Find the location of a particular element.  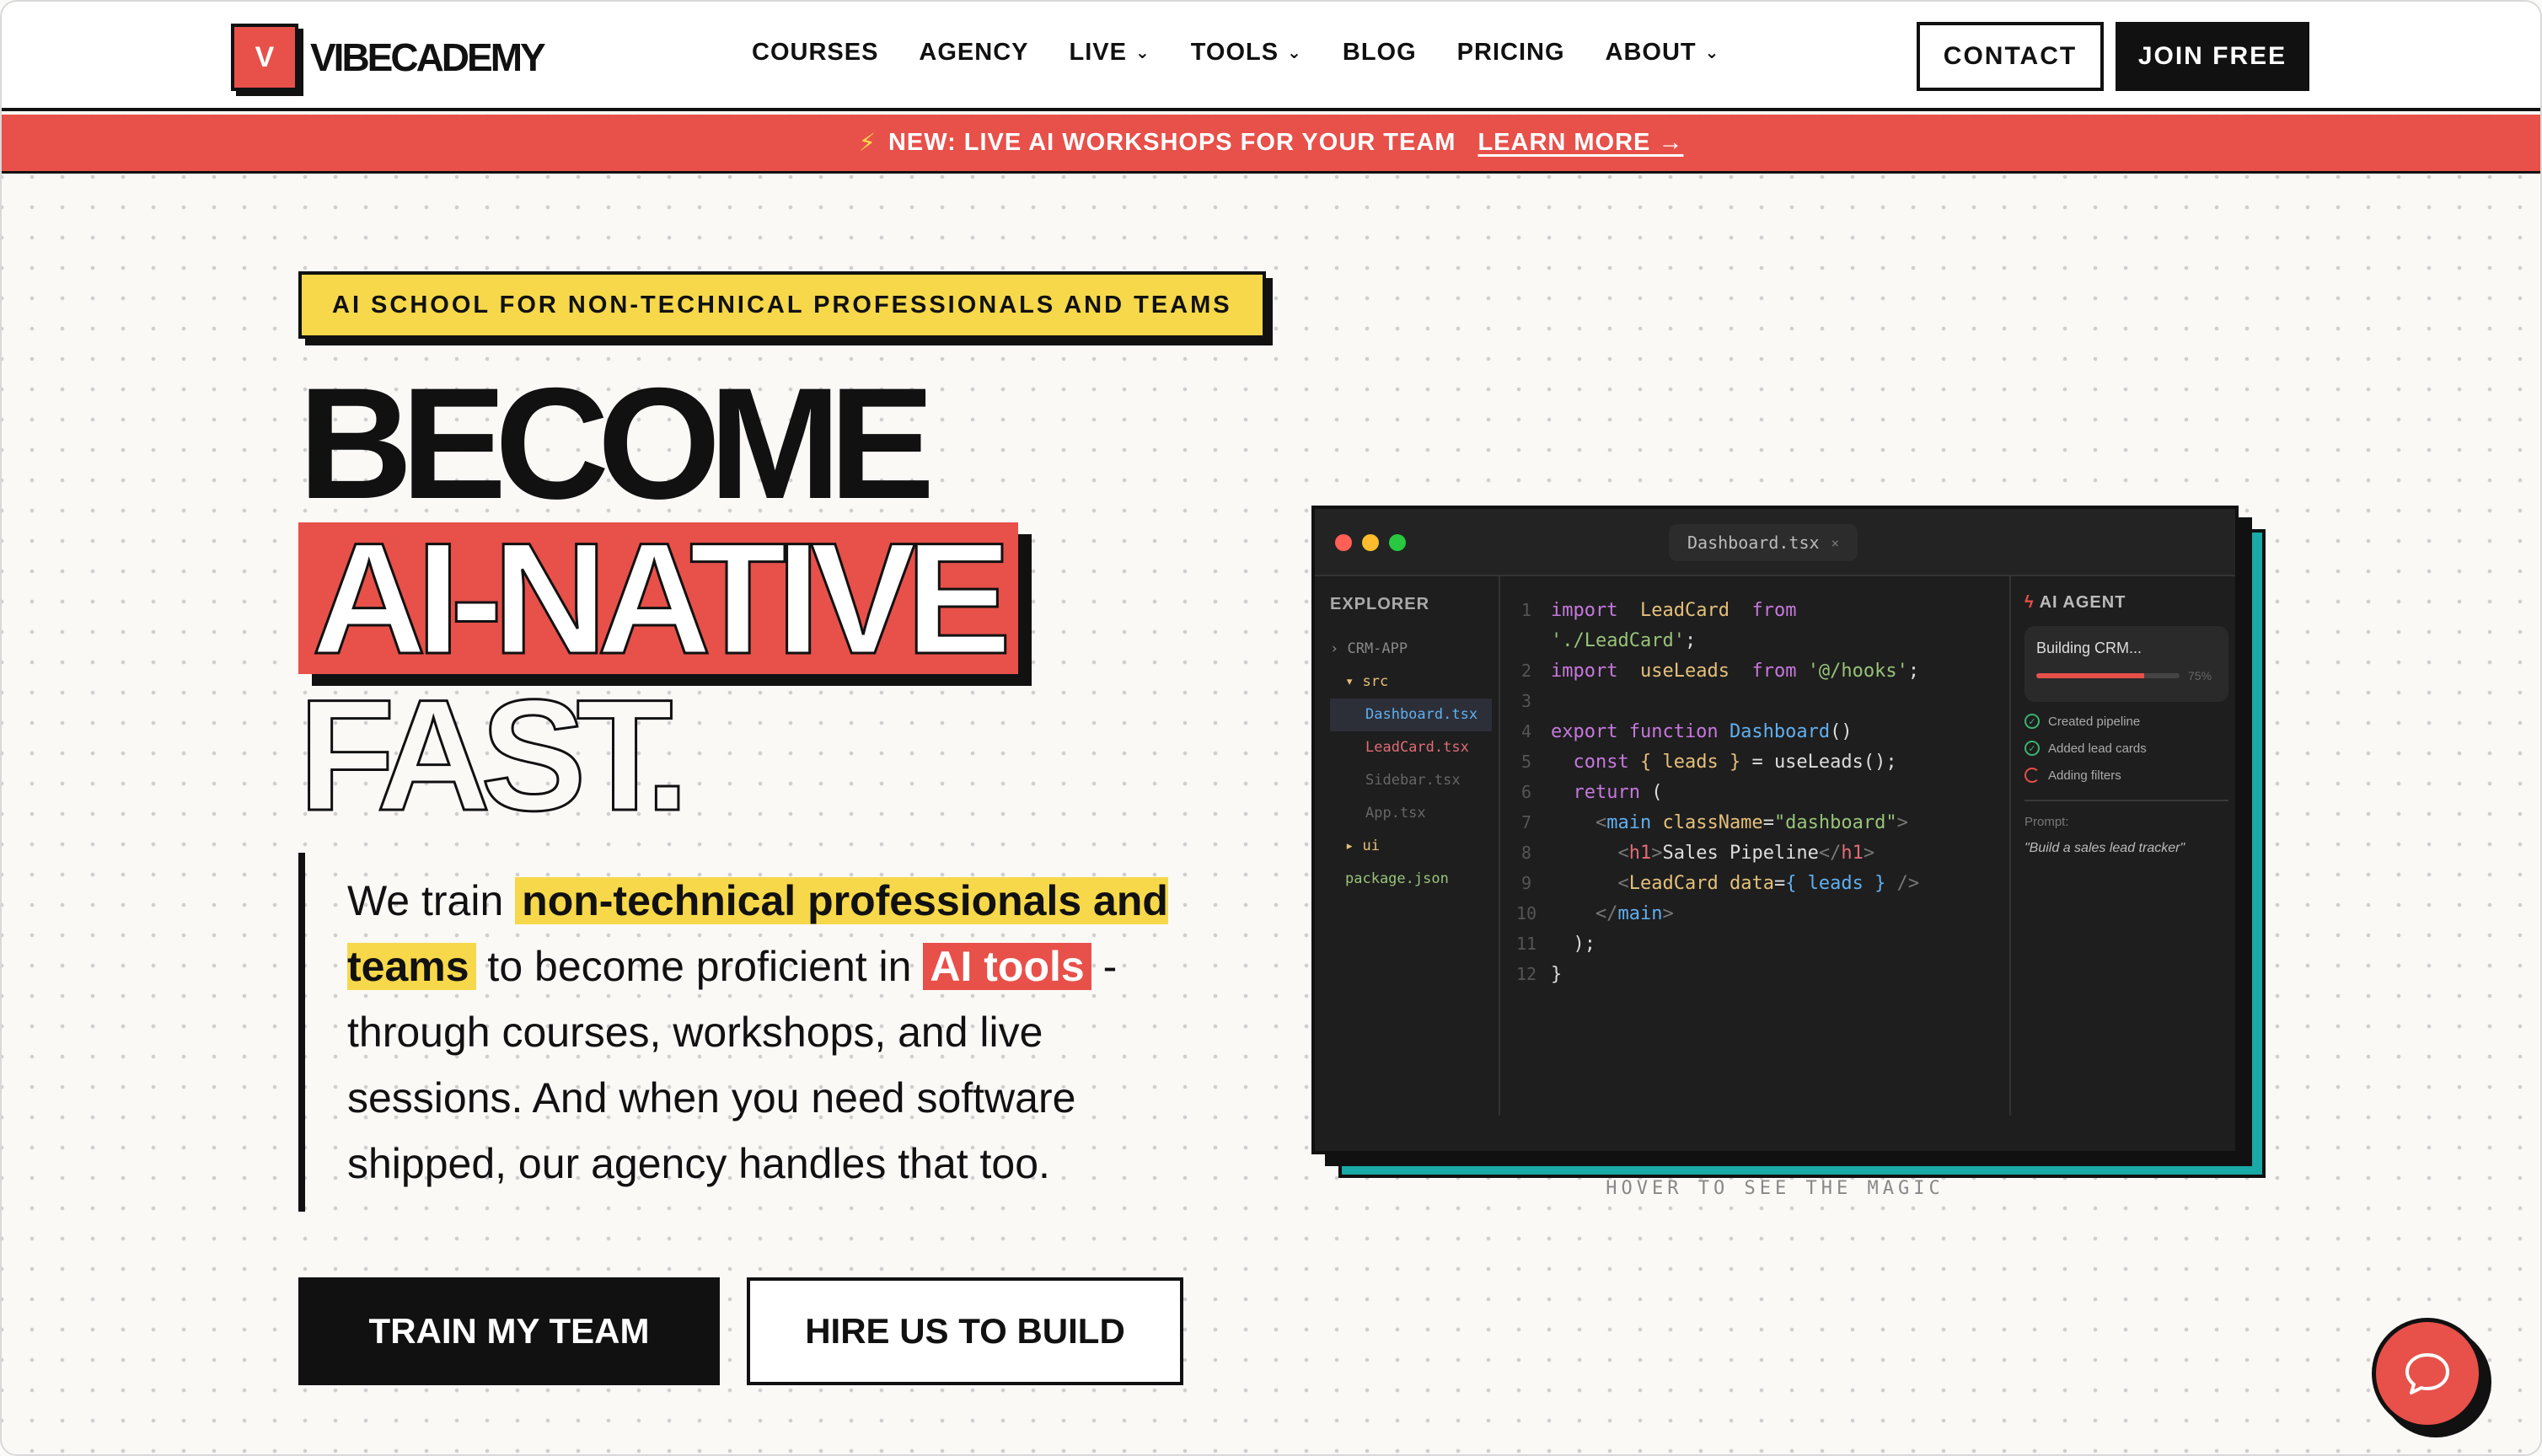

nav-label: AGENCY is located at coordinates (974, 52).